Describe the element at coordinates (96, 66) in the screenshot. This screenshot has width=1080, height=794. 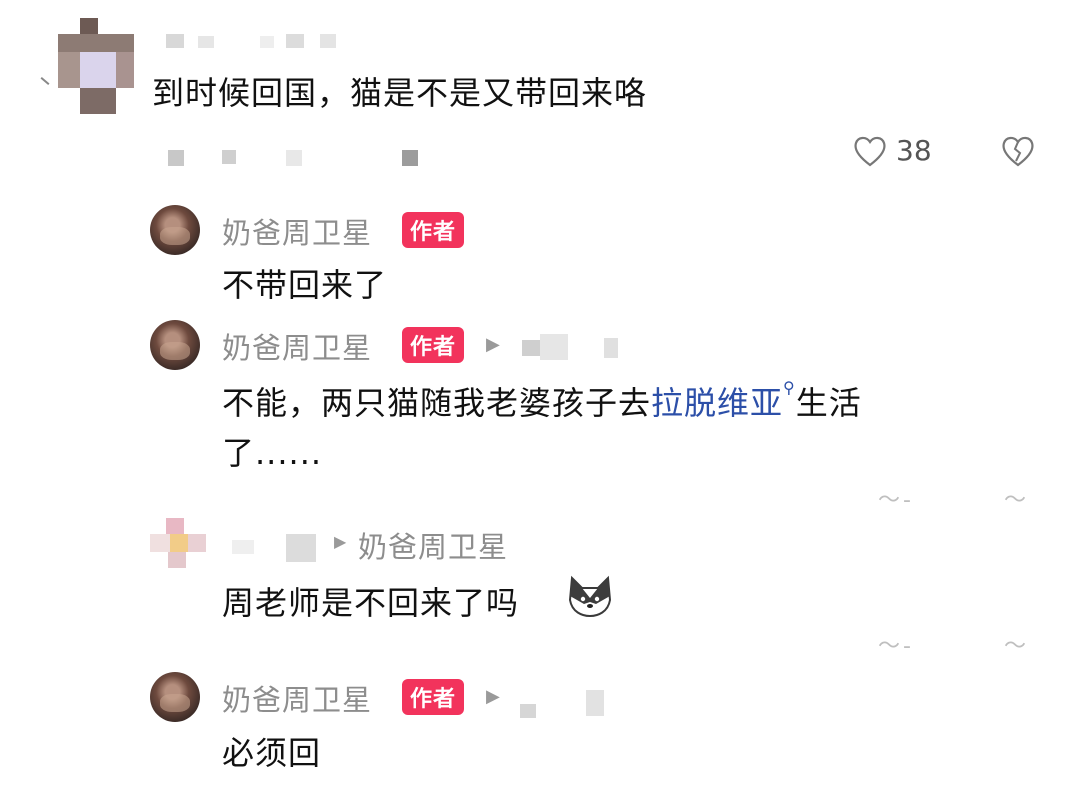
I see `top-avatar` at that location.